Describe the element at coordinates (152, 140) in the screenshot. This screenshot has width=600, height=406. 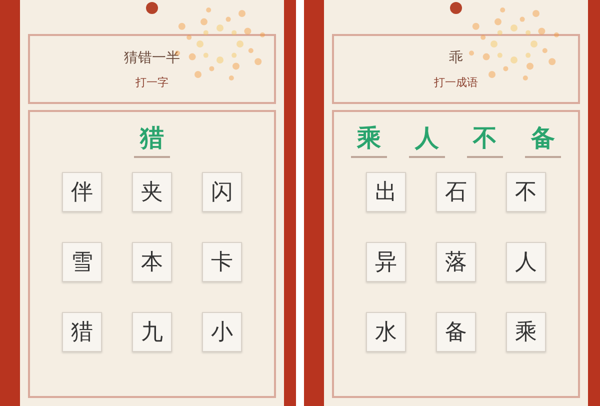
I see `answer-slot: 猎` at that location.